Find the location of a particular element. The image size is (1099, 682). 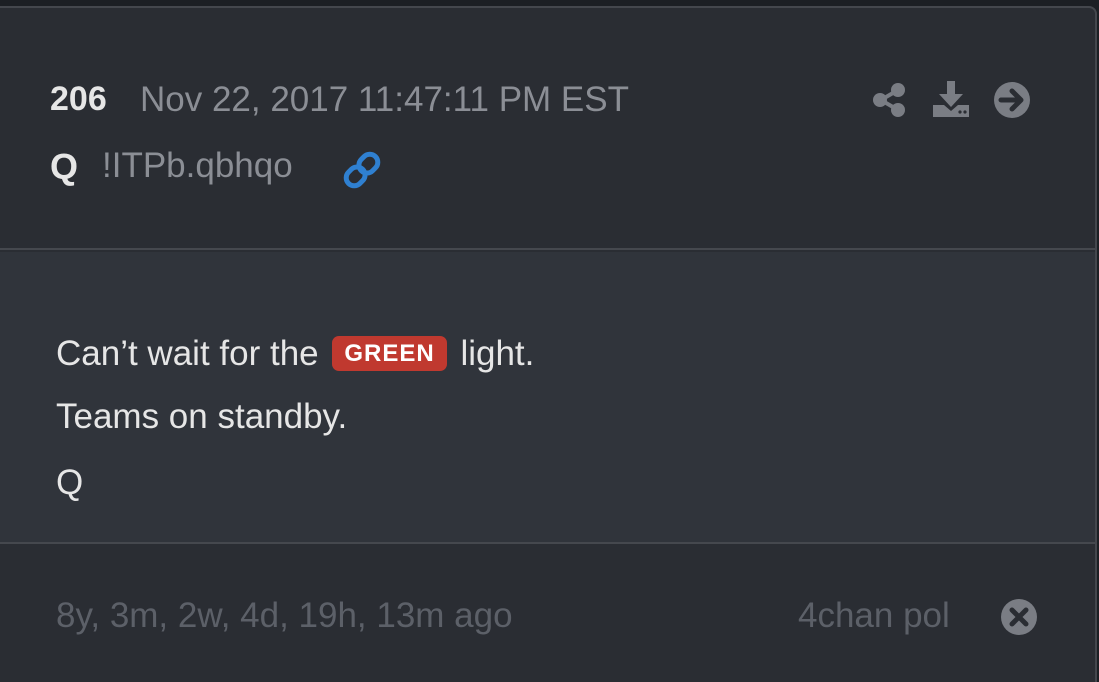

post-text: light. is located at coordinates (497, 353).